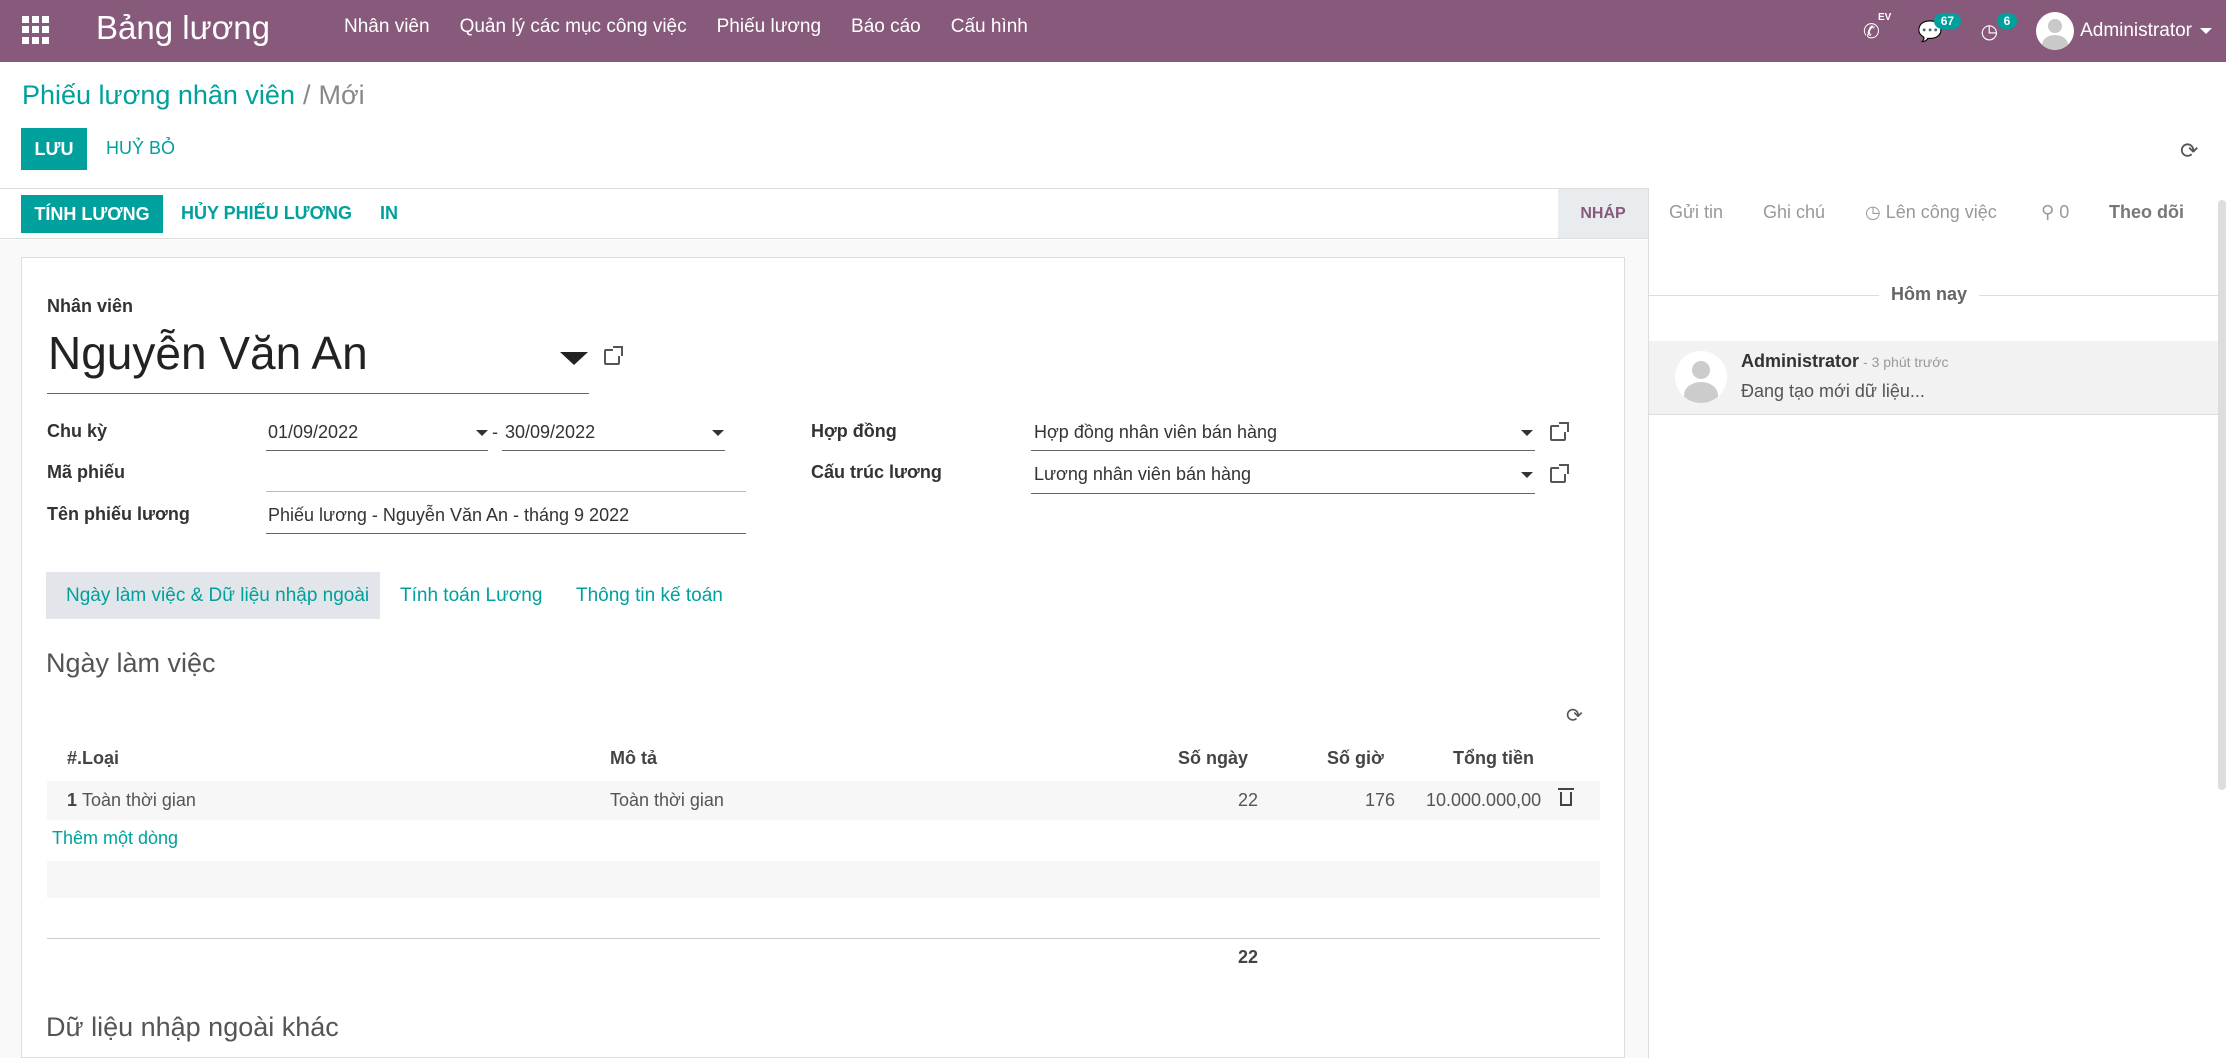 The width and height of the screenshot is (2226, 1058). Describe the element at coordinates (989, 27) in the screenshot. I see `menu-configuration: Cấu hình` at that location.